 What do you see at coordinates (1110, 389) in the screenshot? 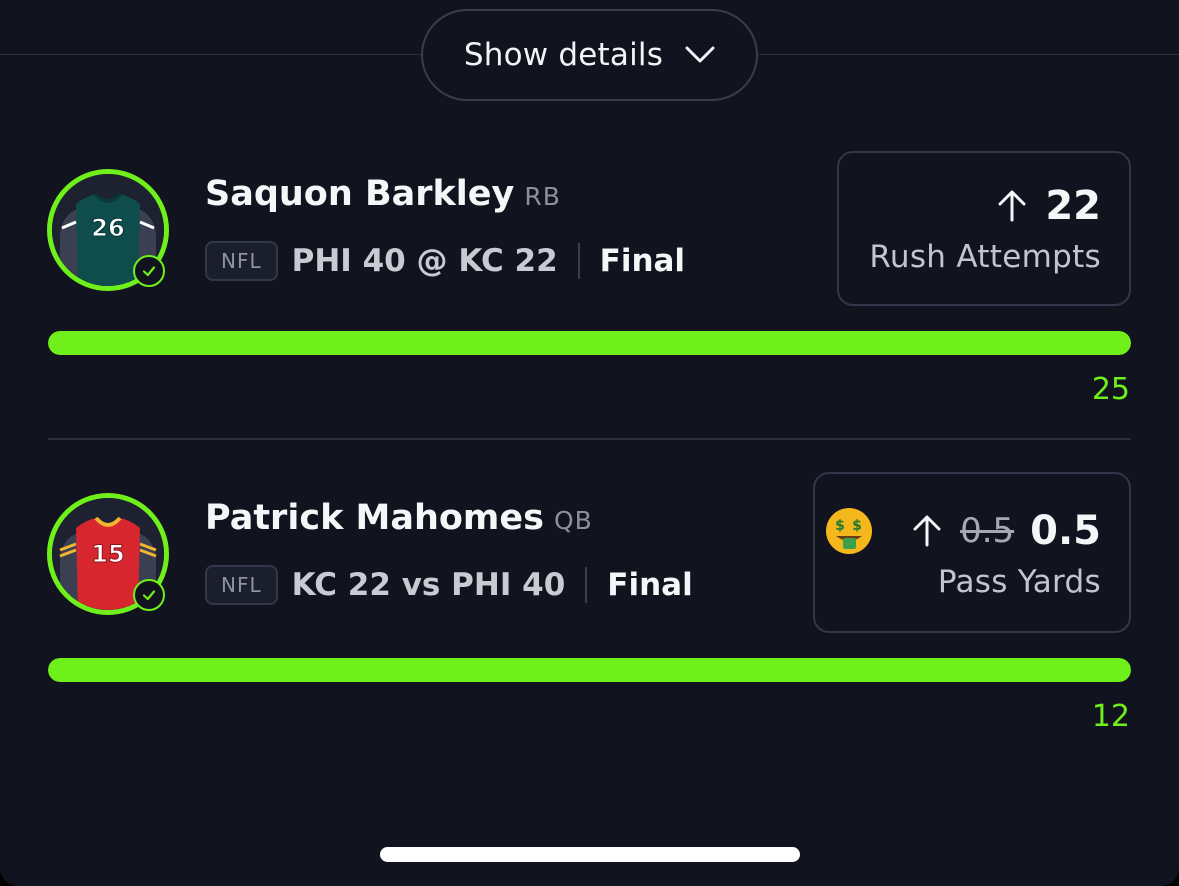
I see `result-value: 25` at bounding box center [1110, 389].